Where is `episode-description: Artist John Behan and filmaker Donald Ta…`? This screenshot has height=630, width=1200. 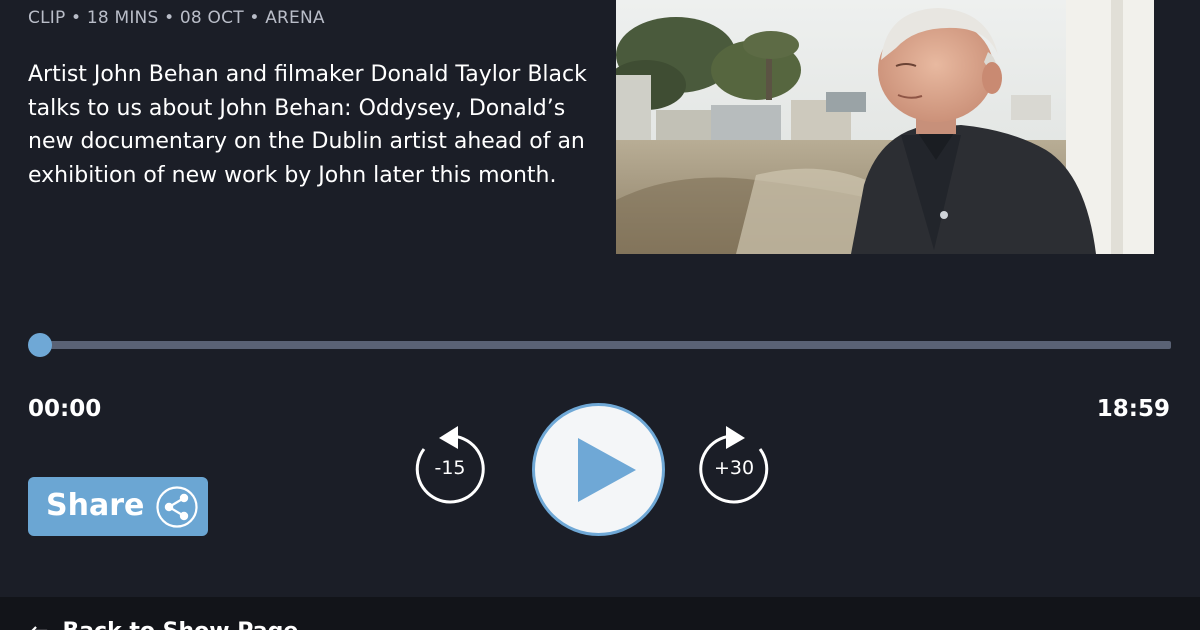
episode-description: Artist John Behan and filmaker Donald Ta… is located at coordinates (307, 125).